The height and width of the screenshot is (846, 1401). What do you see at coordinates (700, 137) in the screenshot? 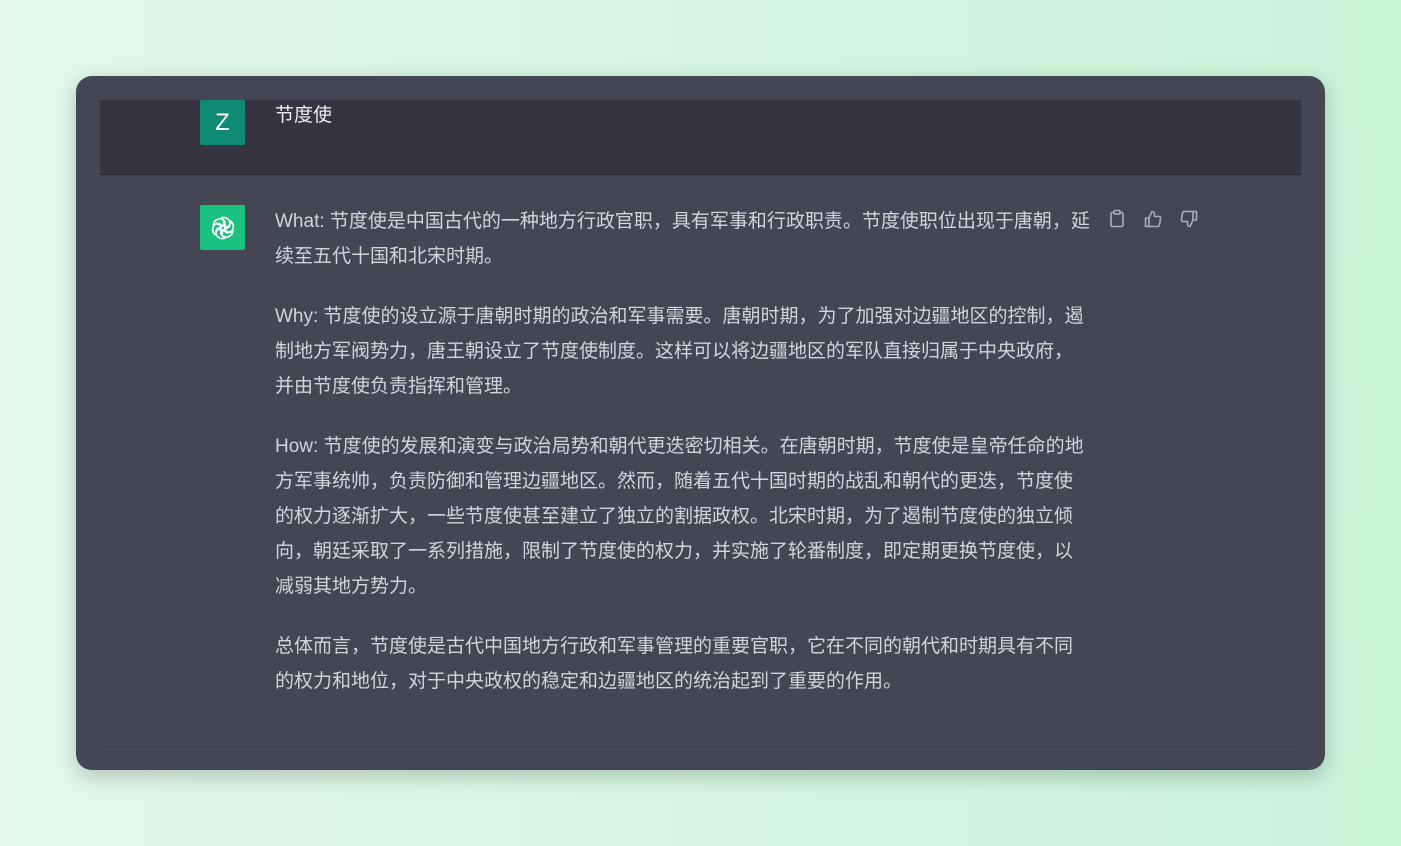
I see `user-message-row: Z 节度使` at bounding box center [700, 137].